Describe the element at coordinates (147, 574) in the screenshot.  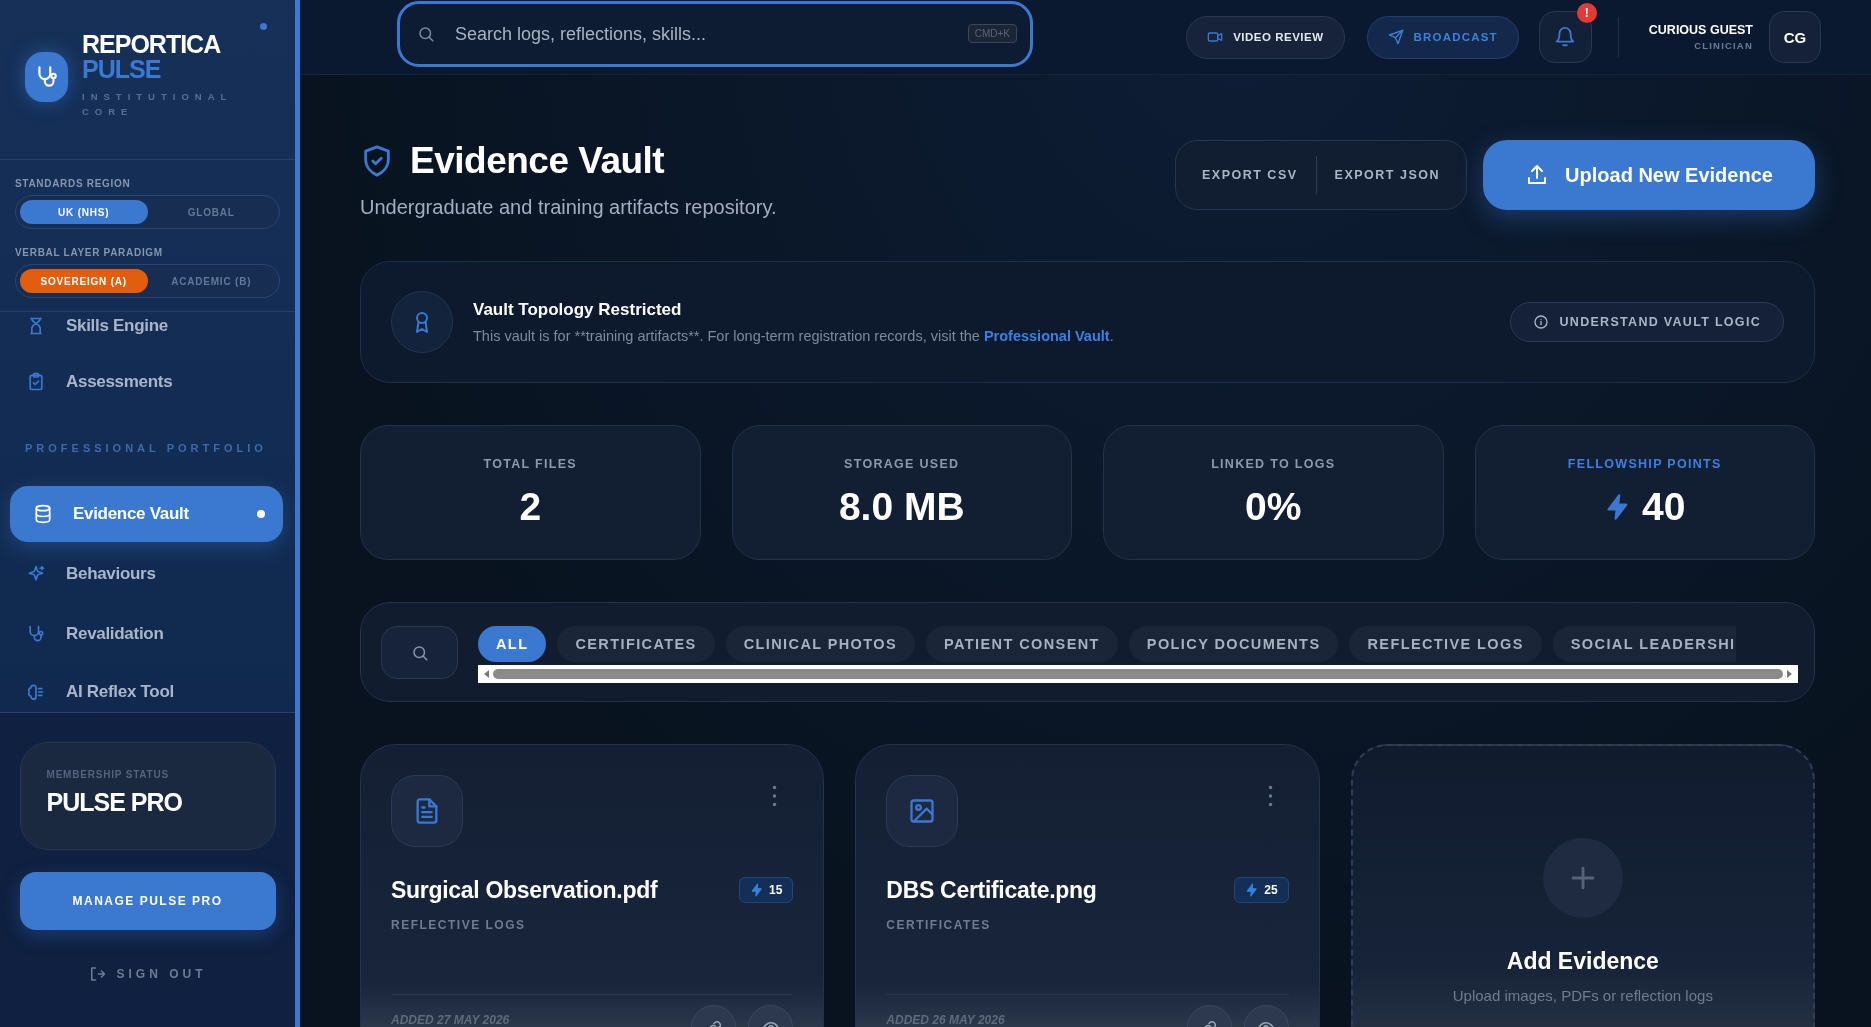
I see `nav-item: Behaviours` at that location.